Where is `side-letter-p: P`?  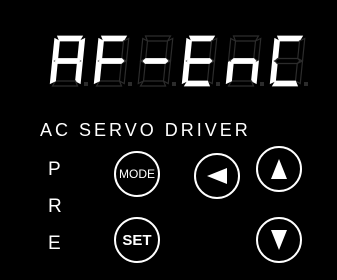
side-letter-p: P is located at coordinates (54, 169).